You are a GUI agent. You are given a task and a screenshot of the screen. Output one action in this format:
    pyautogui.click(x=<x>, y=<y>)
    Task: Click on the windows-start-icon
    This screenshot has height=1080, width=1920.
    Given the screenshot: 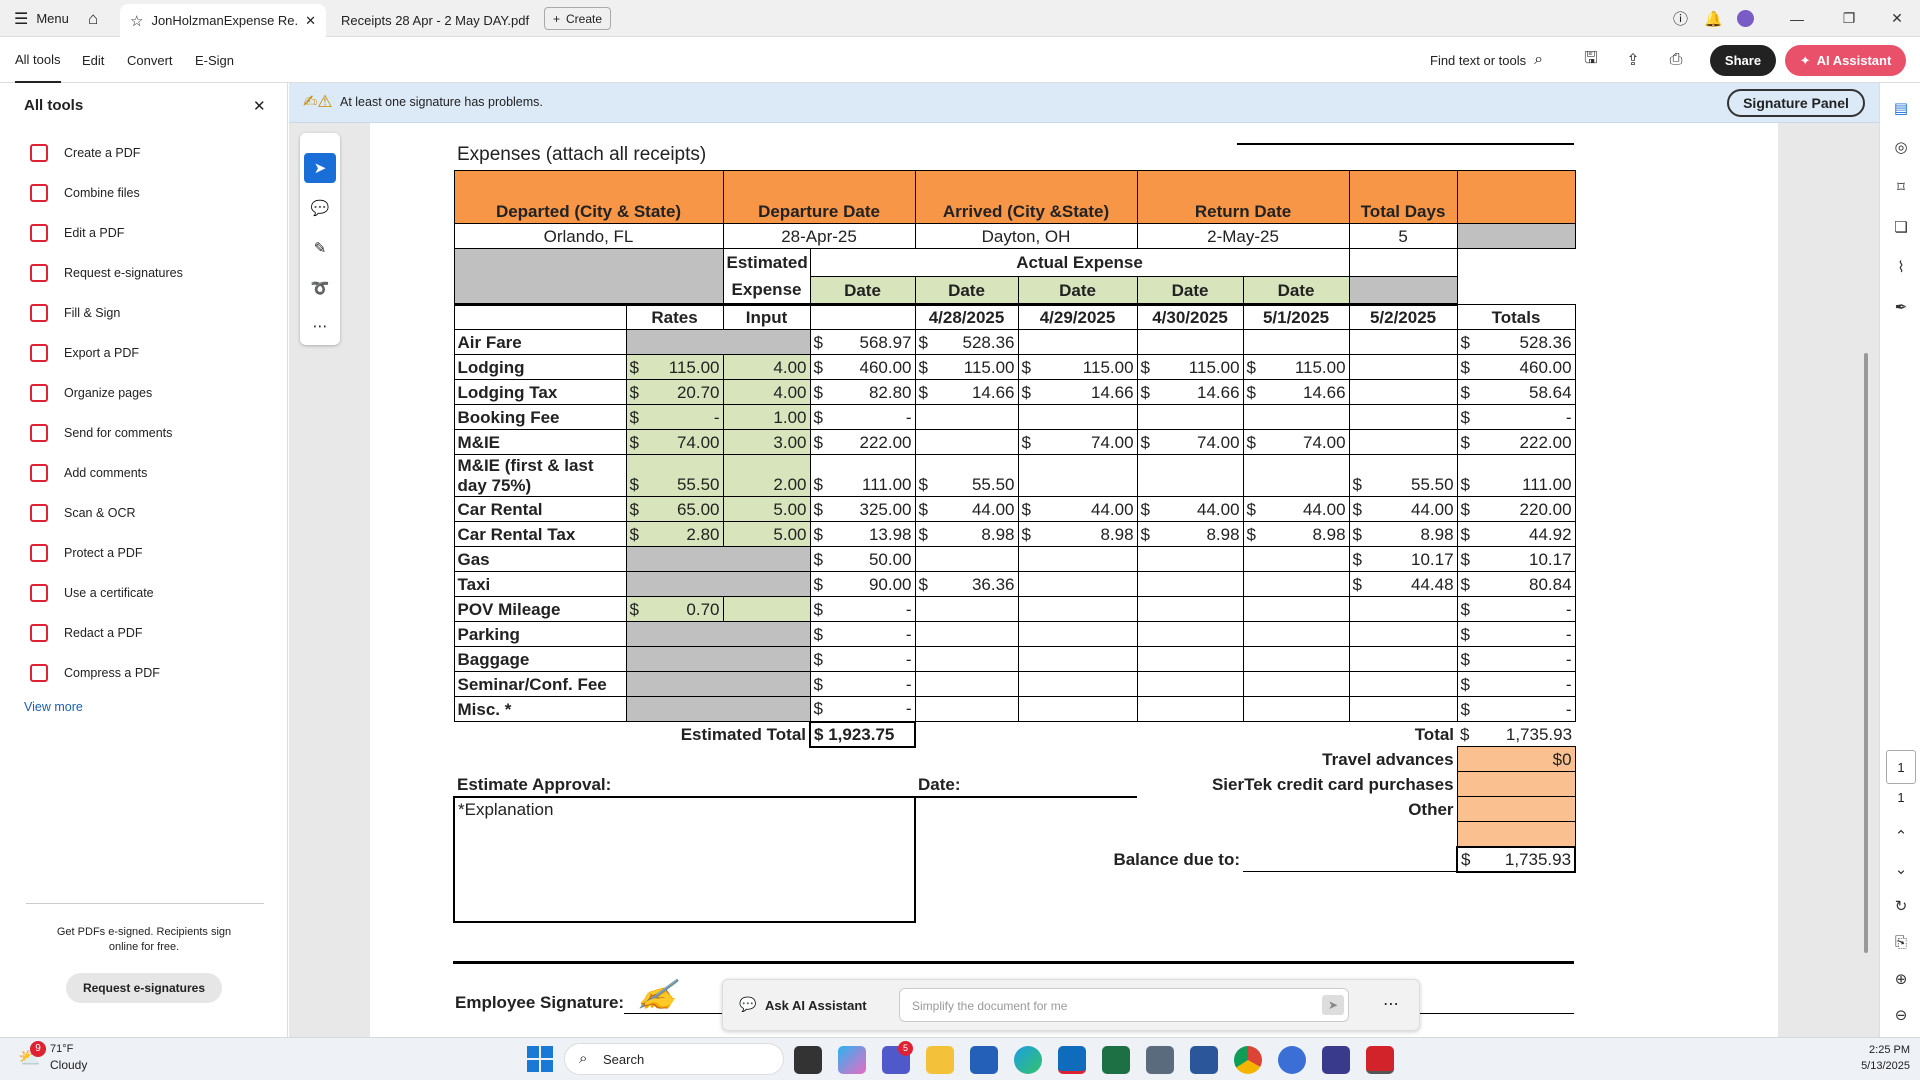 What is the action you would take?
    pyautogui.click(x=540, y=1059)
    